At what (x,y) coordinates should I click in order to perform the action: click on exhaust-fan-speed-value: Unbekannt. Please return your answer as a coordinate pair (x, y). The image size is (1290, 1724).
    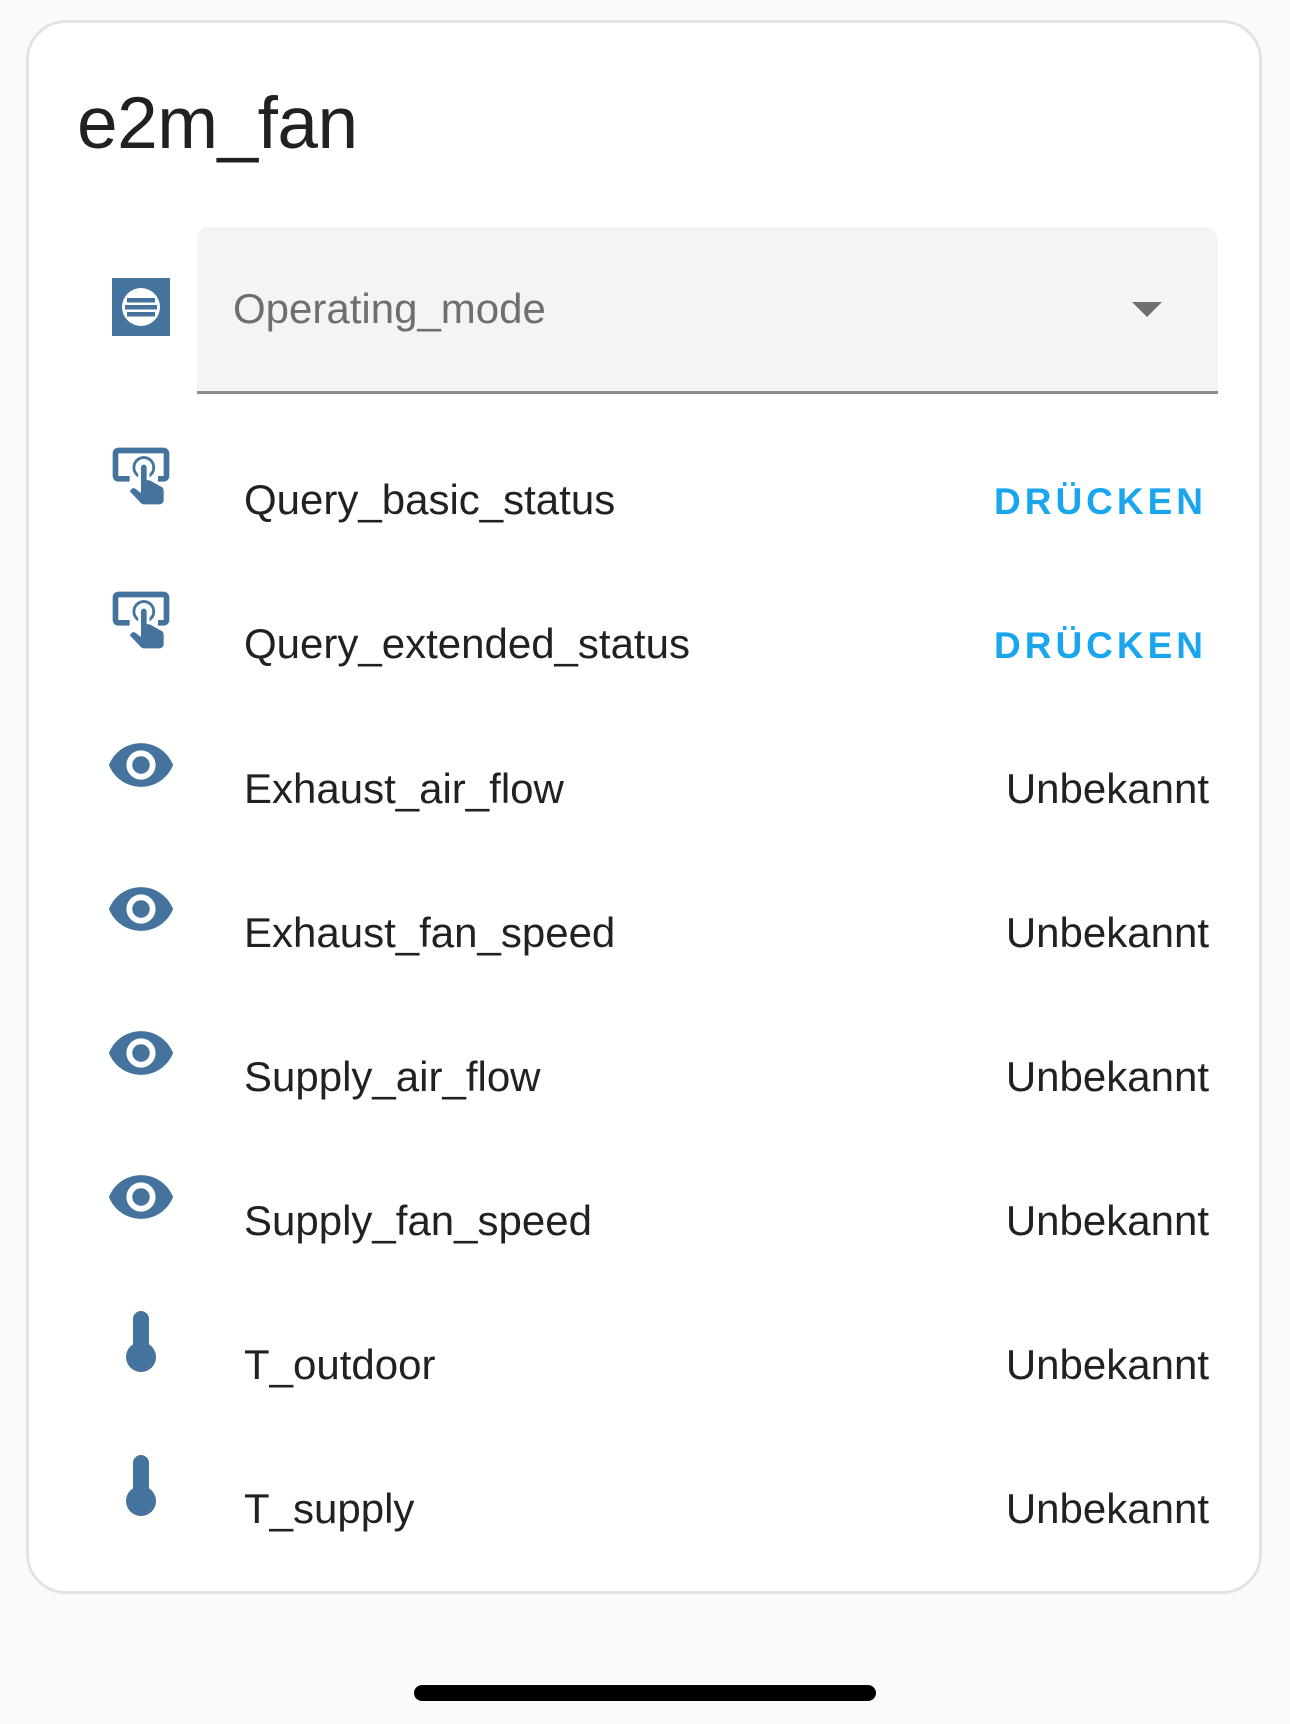
    Looking at the image, I should click on (1107, 932).